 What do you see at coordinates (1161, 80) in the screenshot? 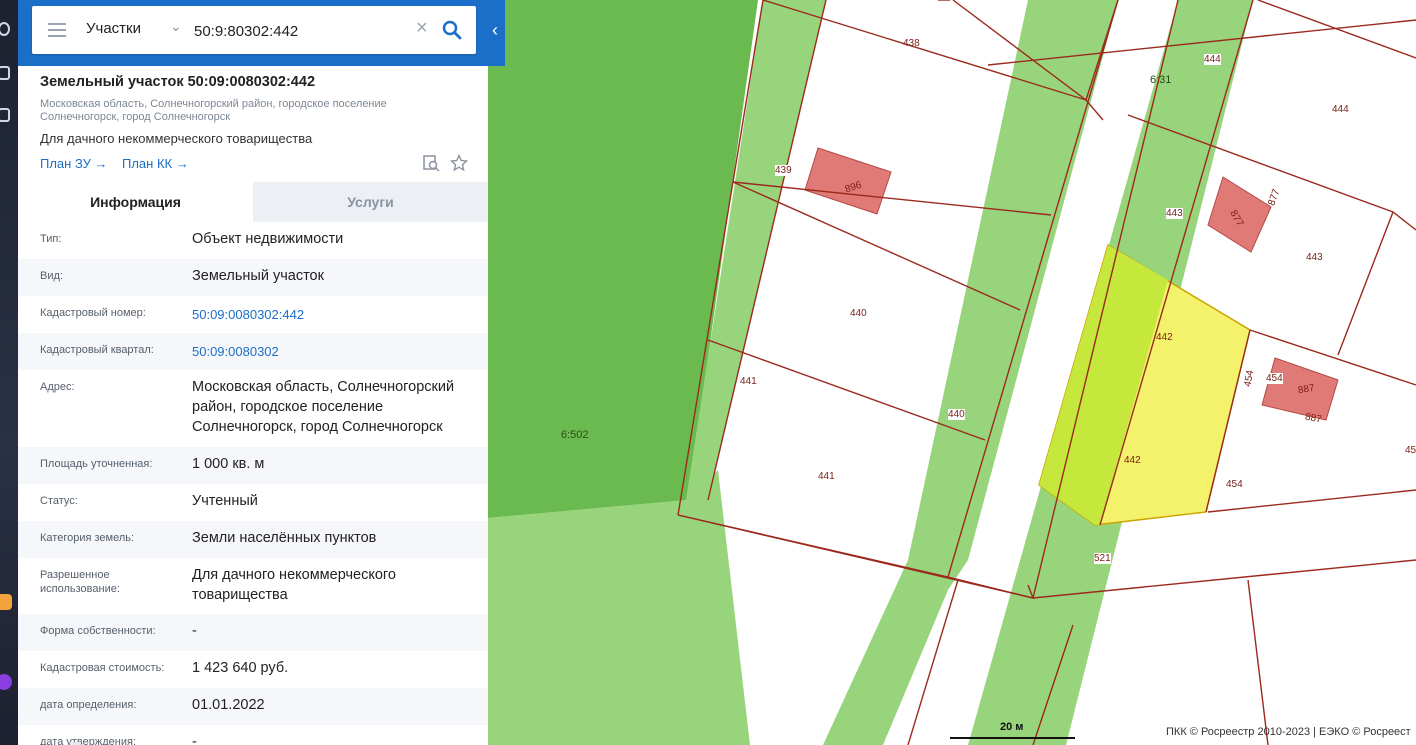
I see `map-label: 6:31` at bounding box center [1161, 80].